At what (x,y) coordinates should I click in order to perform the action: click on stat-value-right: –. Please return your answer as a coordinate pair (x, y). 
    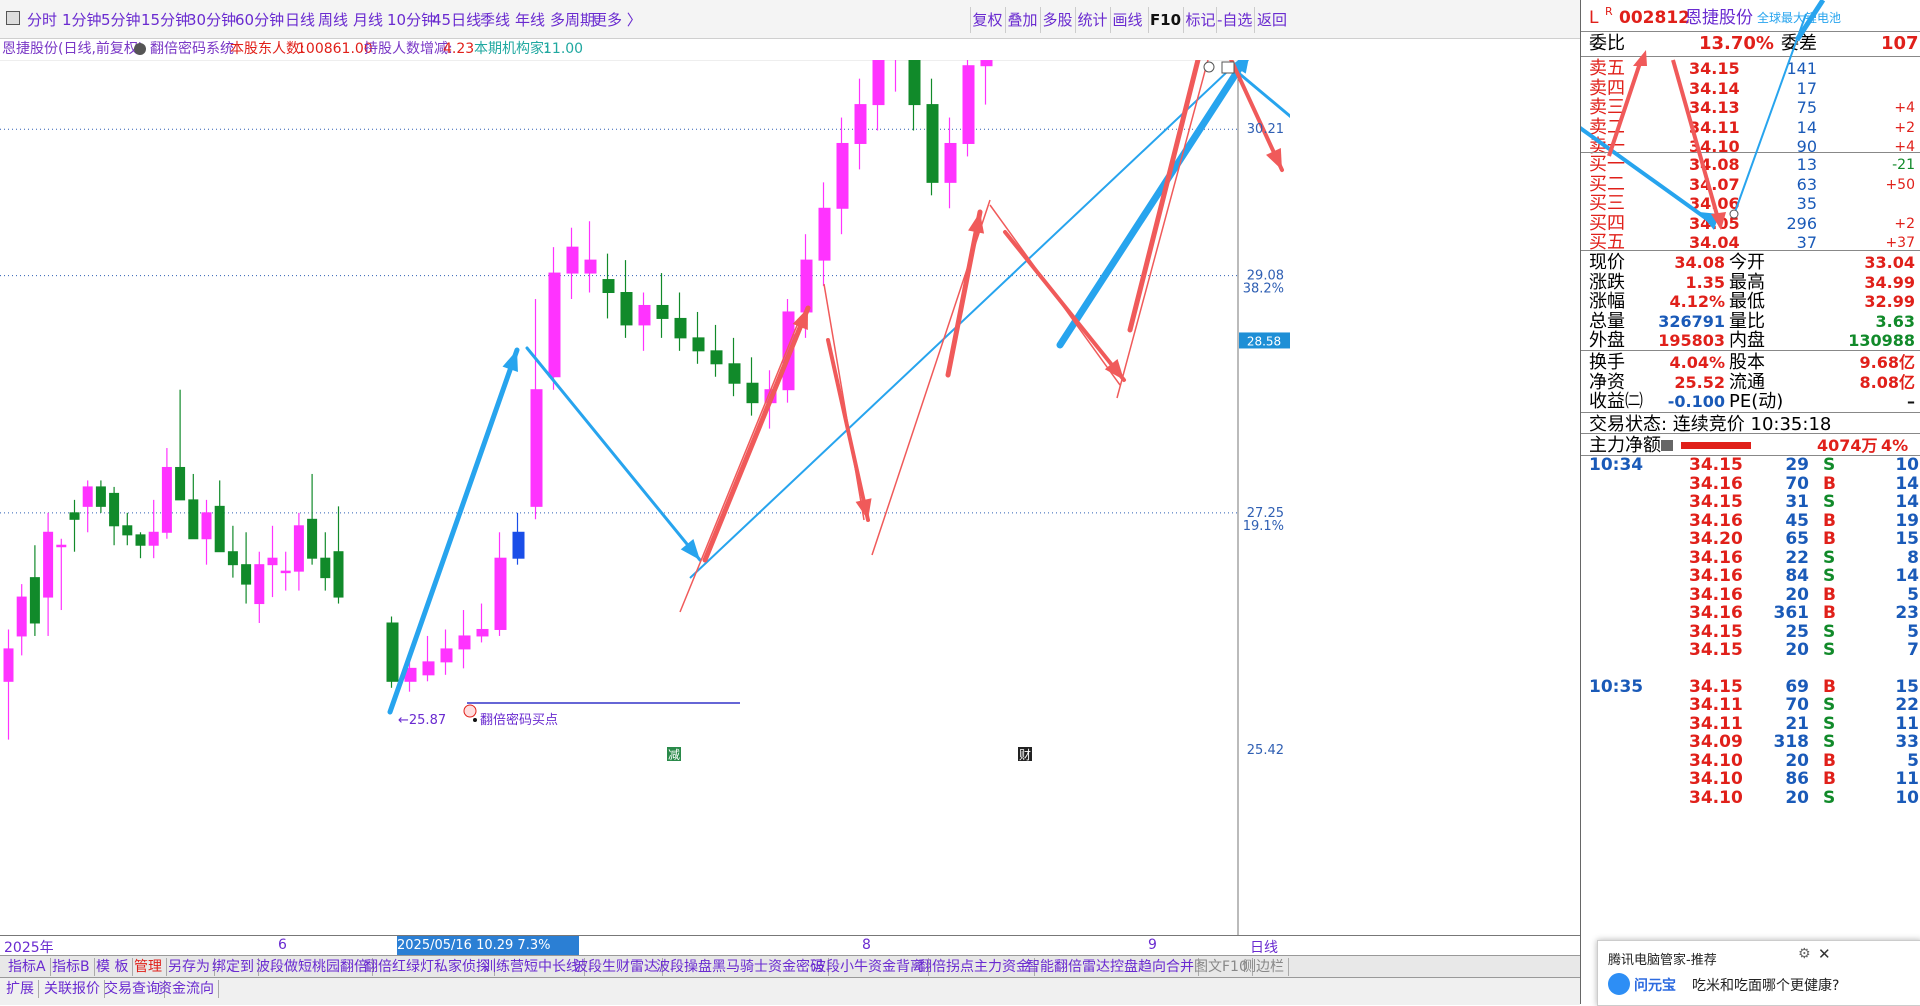
    Looking at the image, I should click on (1911, 401).